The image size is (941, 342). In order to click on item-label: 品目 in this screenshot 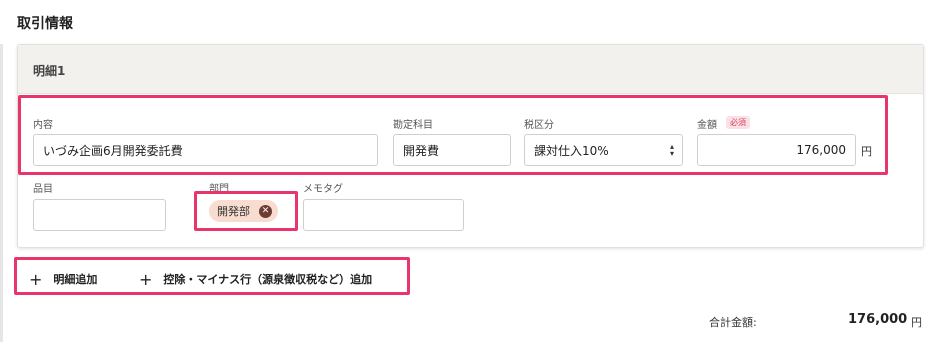, I will do `click(43, 189)`.